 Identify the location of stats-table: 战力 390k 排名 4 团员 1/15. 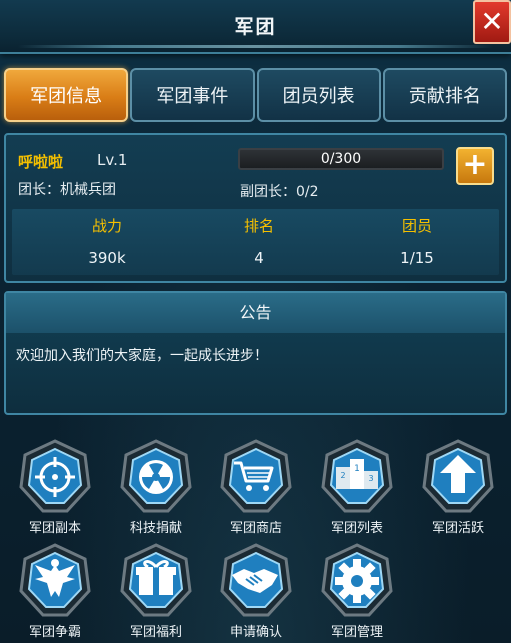
(255, 242).